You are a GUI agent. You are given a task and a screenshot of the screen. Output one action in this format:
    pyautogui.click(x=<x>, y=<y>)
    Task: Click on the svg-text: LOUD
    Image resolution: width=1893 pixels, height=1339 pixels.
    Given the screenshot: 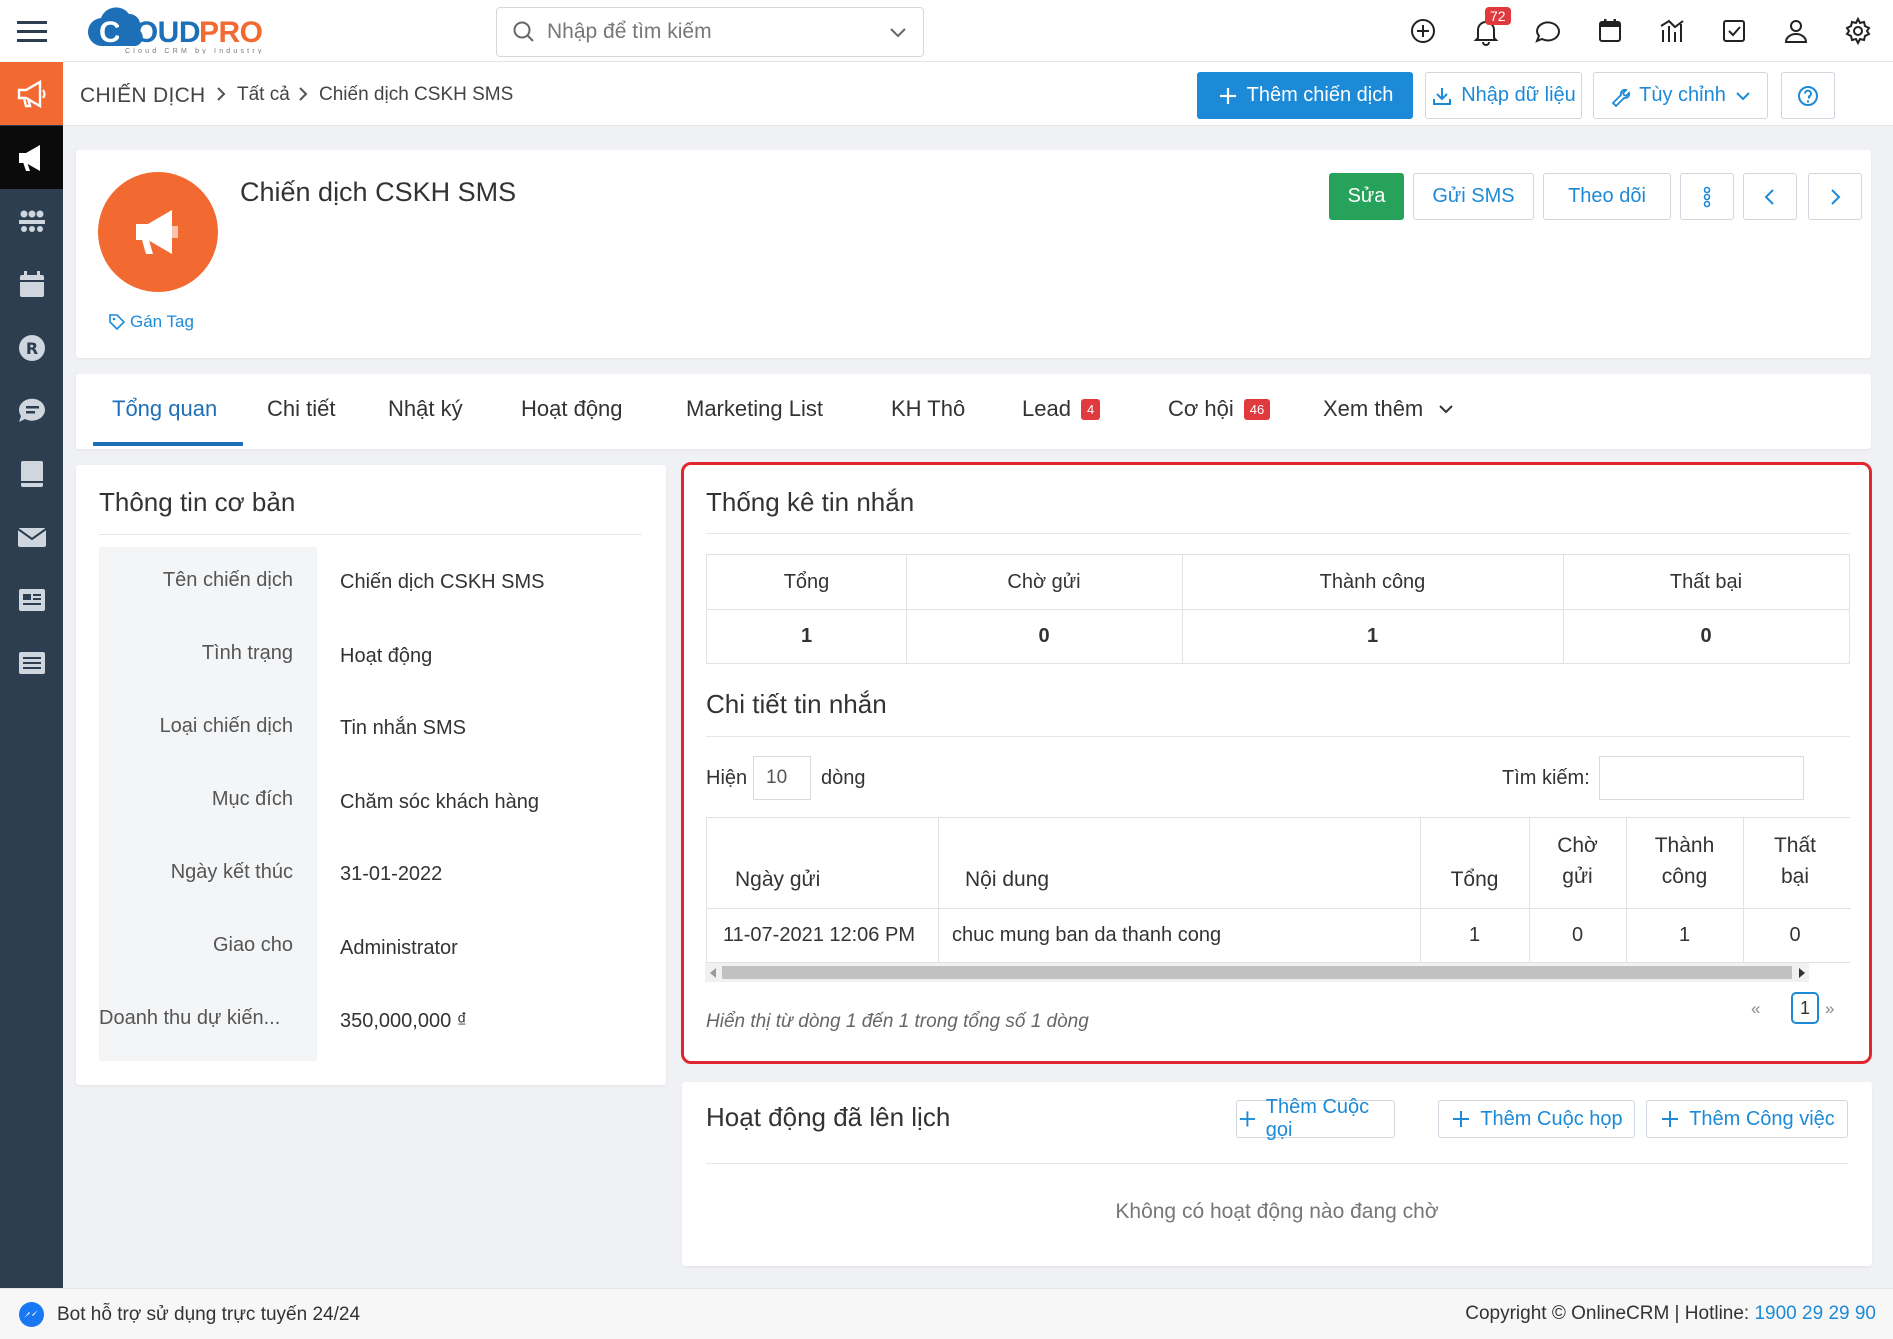 What is the action you would take?
    pyautogui.click(x=158, y=32)
    